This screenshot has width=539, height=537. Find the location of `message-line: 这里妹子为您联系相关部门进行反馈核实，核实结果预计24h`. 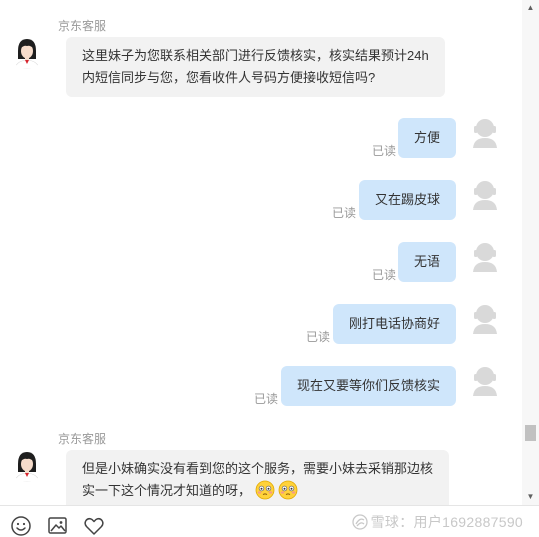

message-line: 这里妹子为您联系相关部门进行反馈核实，核实结果预计24h is located at coordinates (255, 55).